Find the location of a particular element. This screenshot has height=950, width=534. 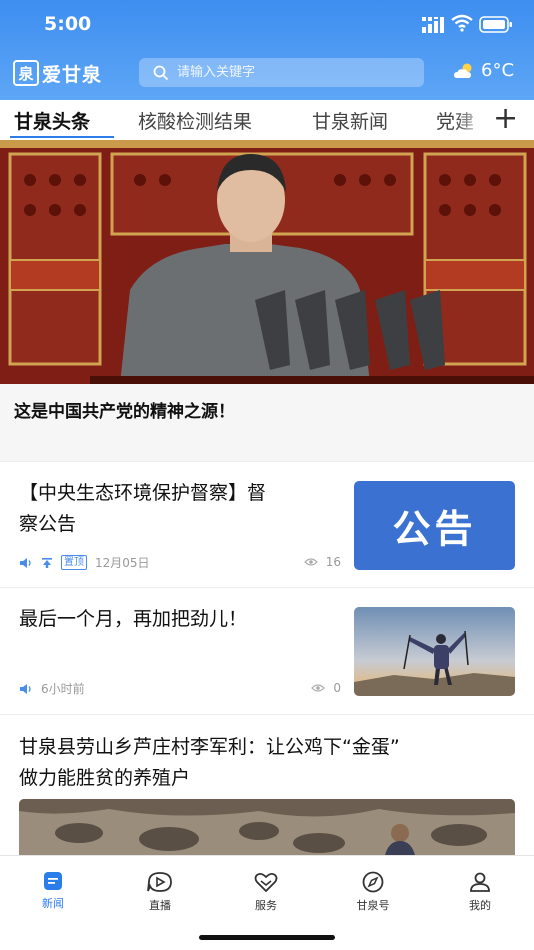

thumbnail-text: 公告 is located at coordinates (434, 529).